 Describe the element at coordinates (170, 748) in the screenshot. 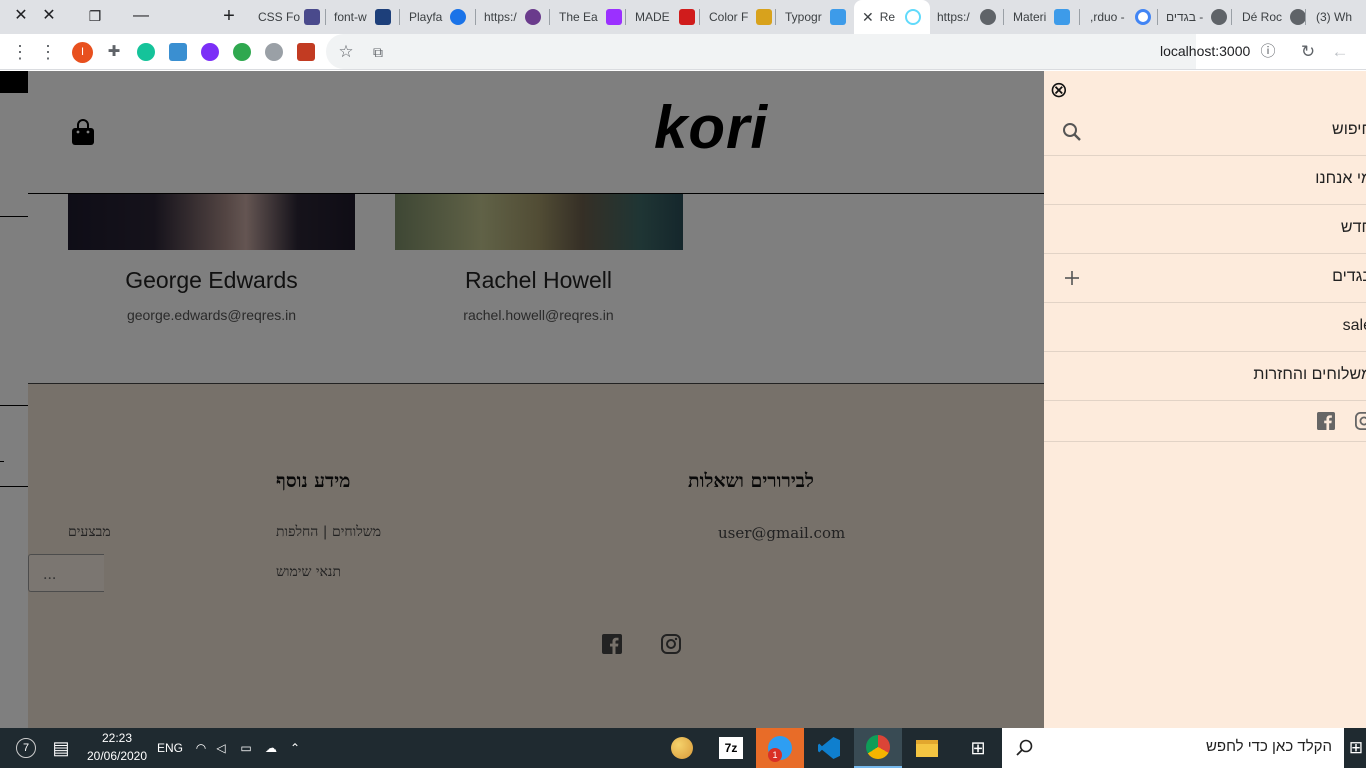

I see `language-indicator: ENG` at that location.